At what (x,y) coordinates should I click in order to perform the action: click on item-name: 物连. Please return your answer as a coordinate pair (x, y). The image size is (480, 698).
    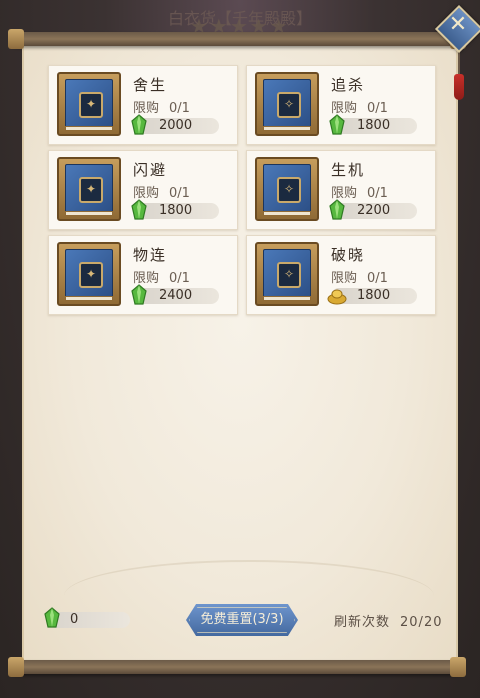
    Looking at the image, I should click on (150, 255).